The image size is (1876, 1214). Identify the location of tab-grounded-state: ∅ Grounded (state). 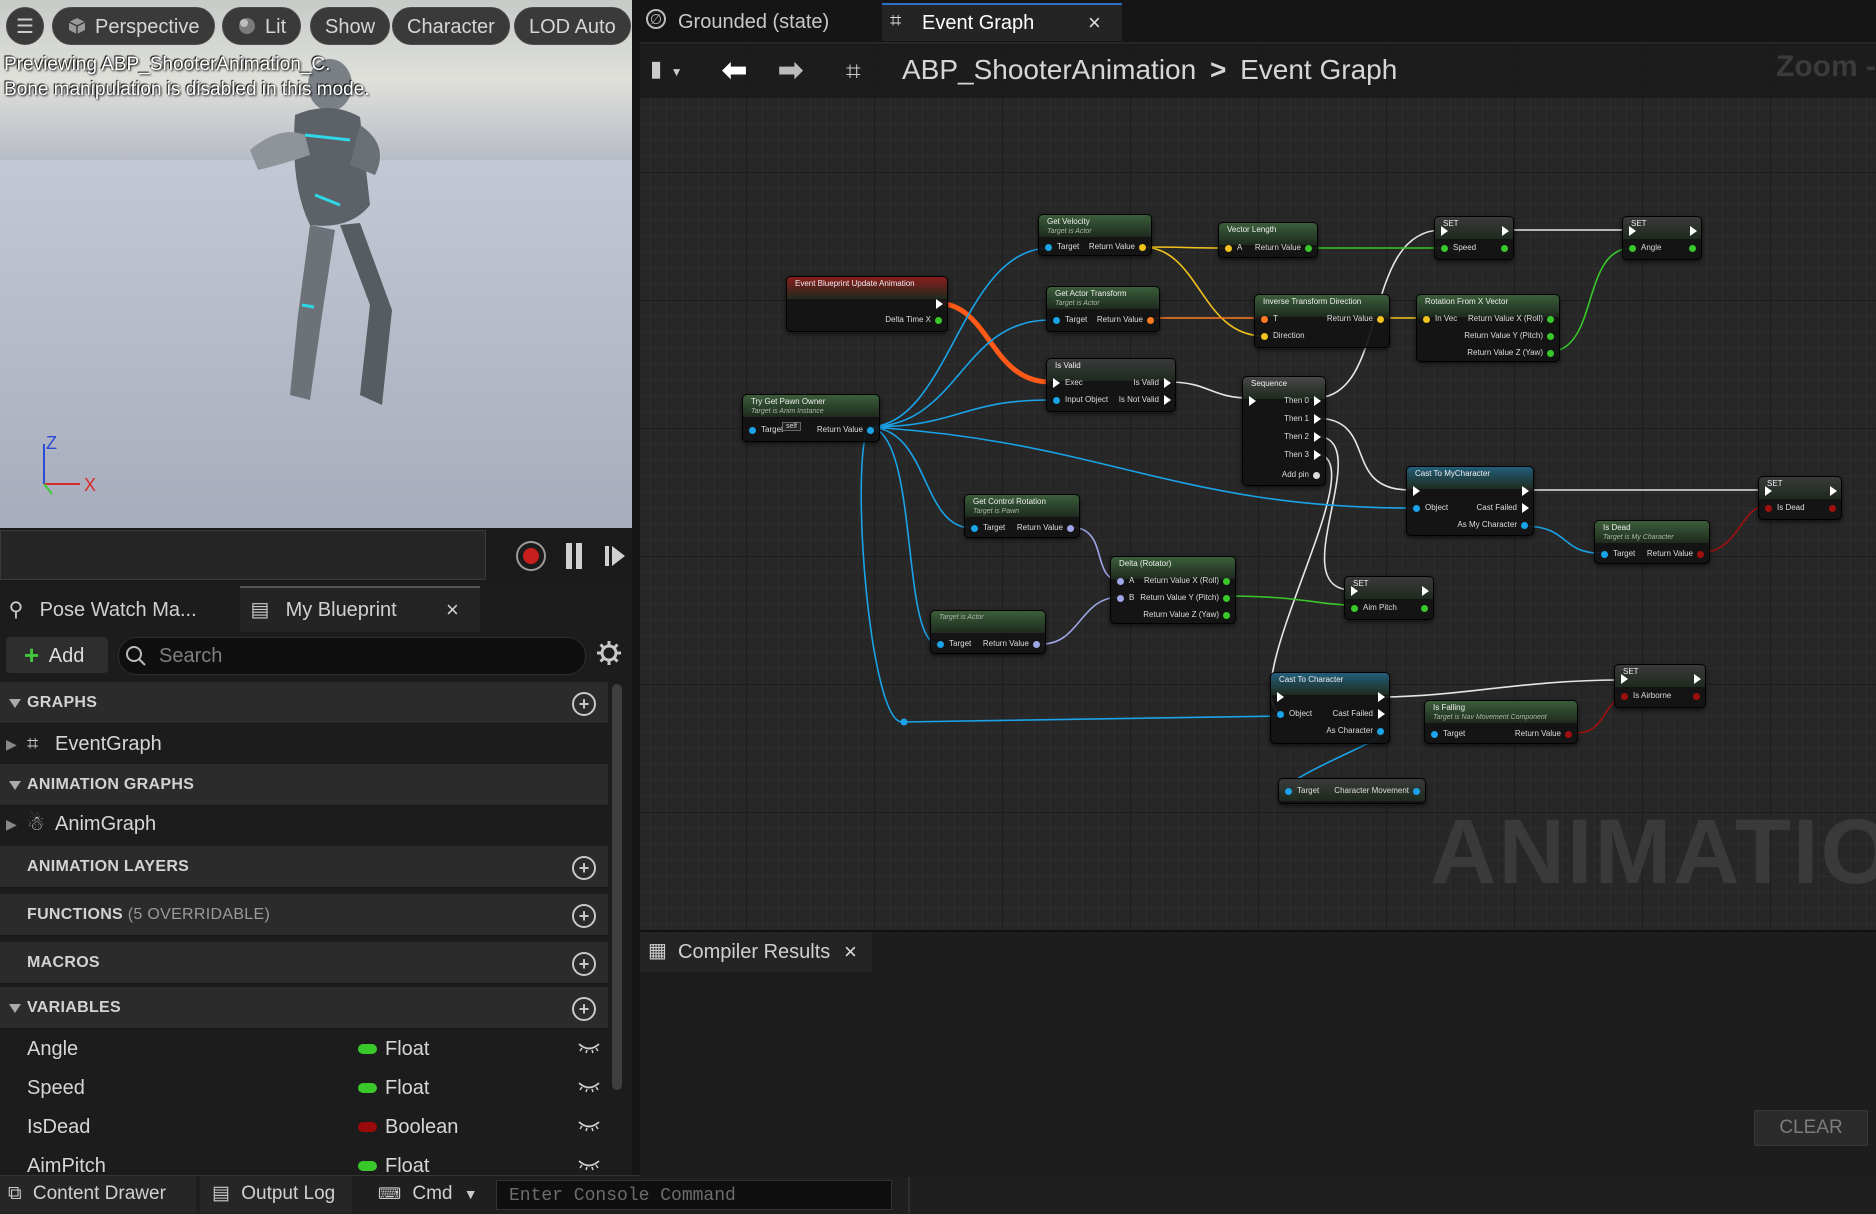
(760, 22).